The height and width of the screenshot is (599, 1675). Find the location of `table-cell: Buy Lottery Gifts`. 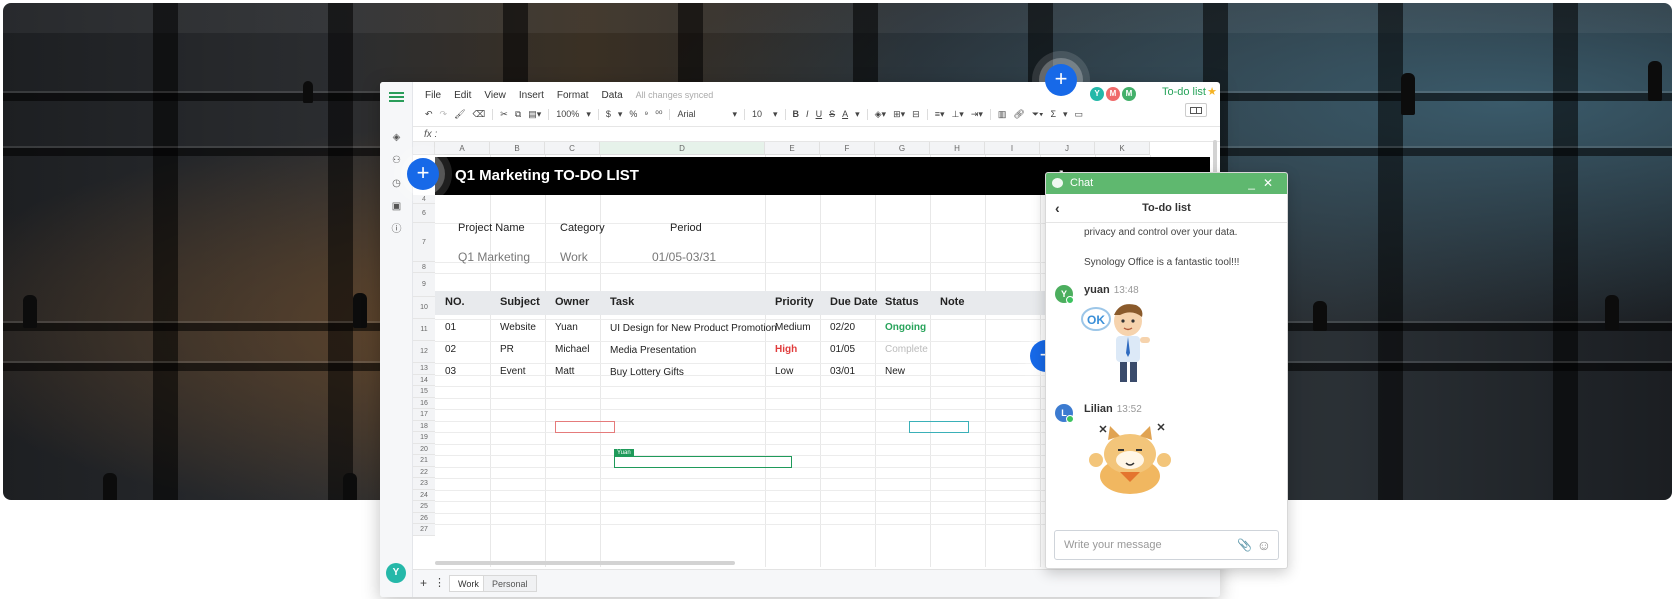

table-cell: Buy Lottery Gifts is located at coordinates (647, 372).